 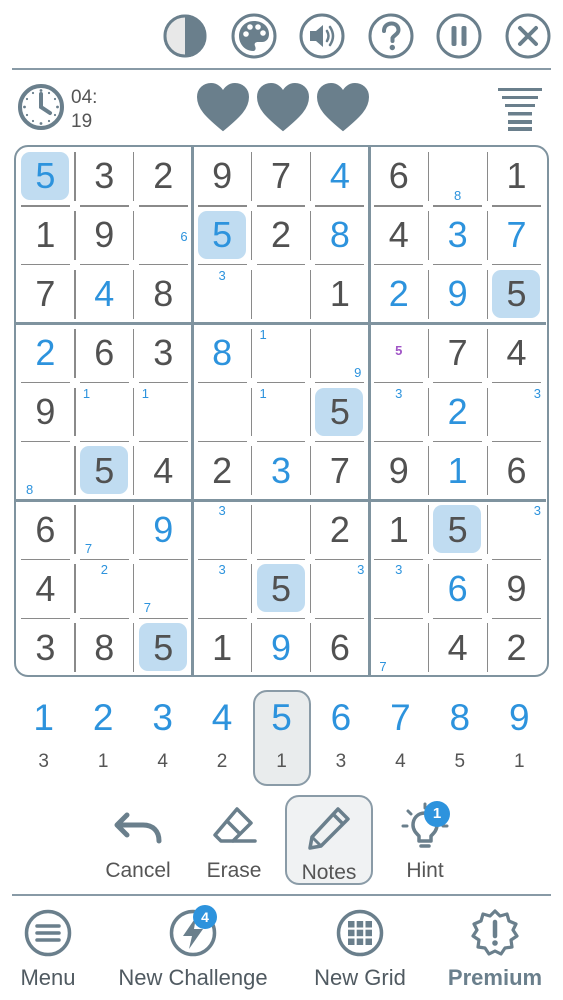 I want to click on numpad-key-2: 21, so click(x=103, y=738).